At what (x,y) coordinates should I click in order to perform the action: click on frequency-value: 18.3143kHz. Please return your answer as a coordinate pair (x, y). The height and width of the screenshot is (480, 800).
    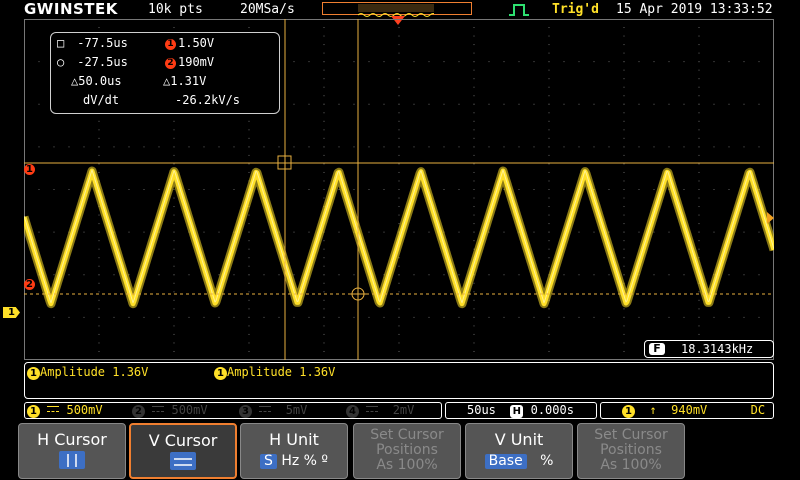
    Looking at the image, I should click on (717, 349).